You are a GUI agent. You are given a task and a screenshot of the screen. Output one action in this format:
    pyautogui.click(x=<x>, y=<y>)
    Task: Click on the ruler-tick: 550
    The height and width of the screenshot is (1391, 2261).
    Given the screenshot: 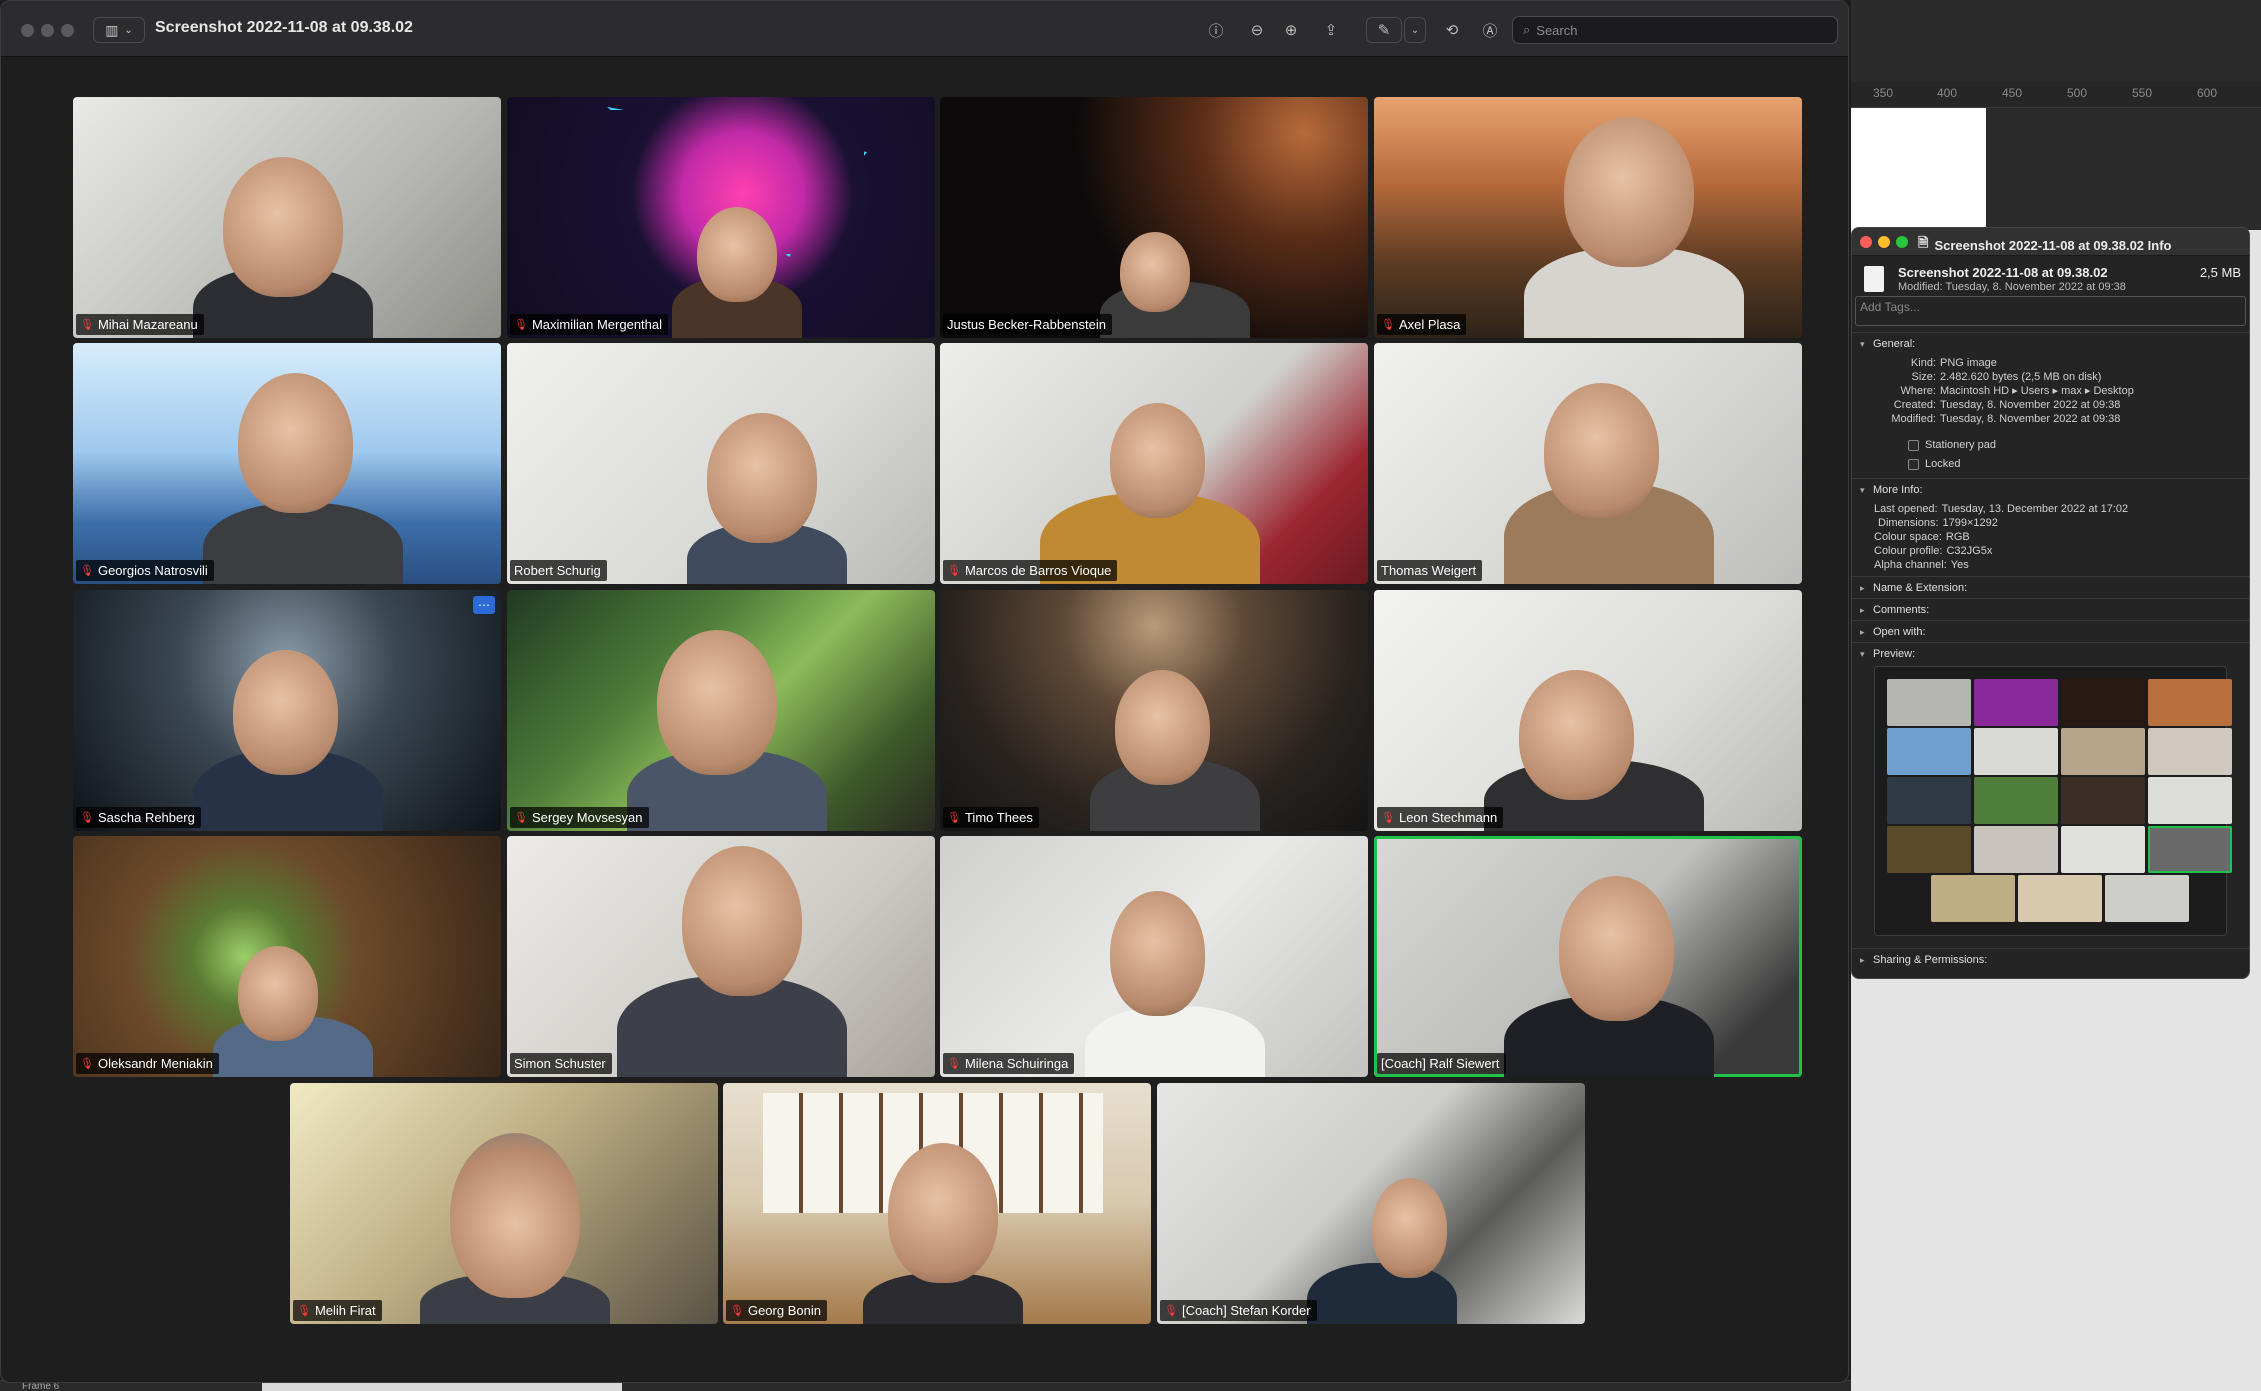 What is the action you would take?
    pyautogui.click(x=2142, y=93)
    